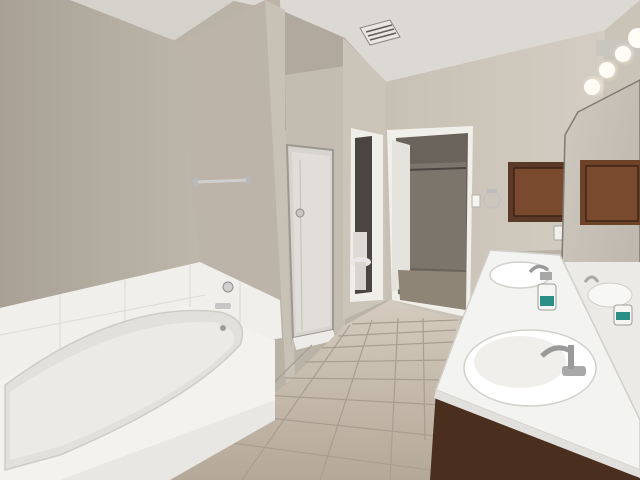 The width and height of the screenshot is (640, 480). Describe the element at coordinates (366, 215) in the screenshot. I see `toilet-room-doorway` at that location.